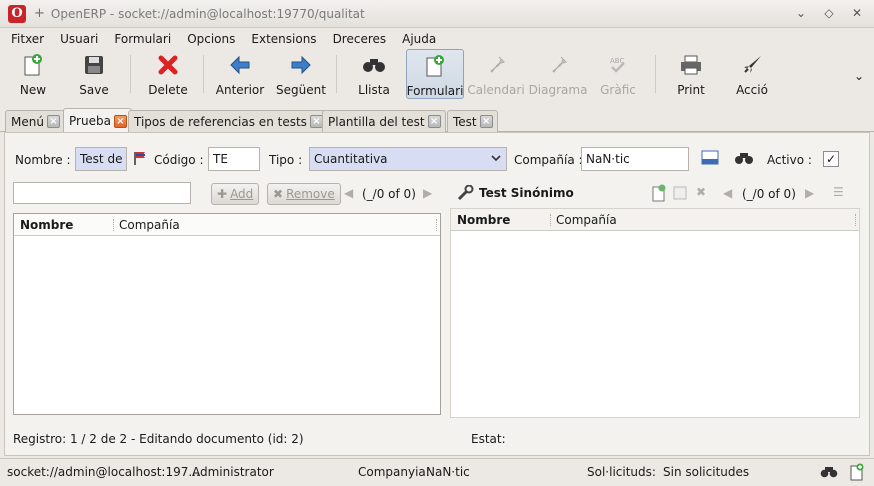 The height and width of the screenshot is (486, 874). I want to click on graph-label: Gràfic, so click(618, 90).